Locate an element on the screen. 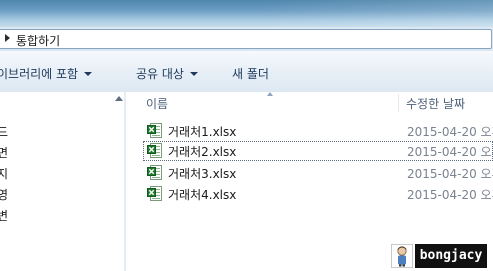  nav-item: 영 is located at coordinates (4, 194).